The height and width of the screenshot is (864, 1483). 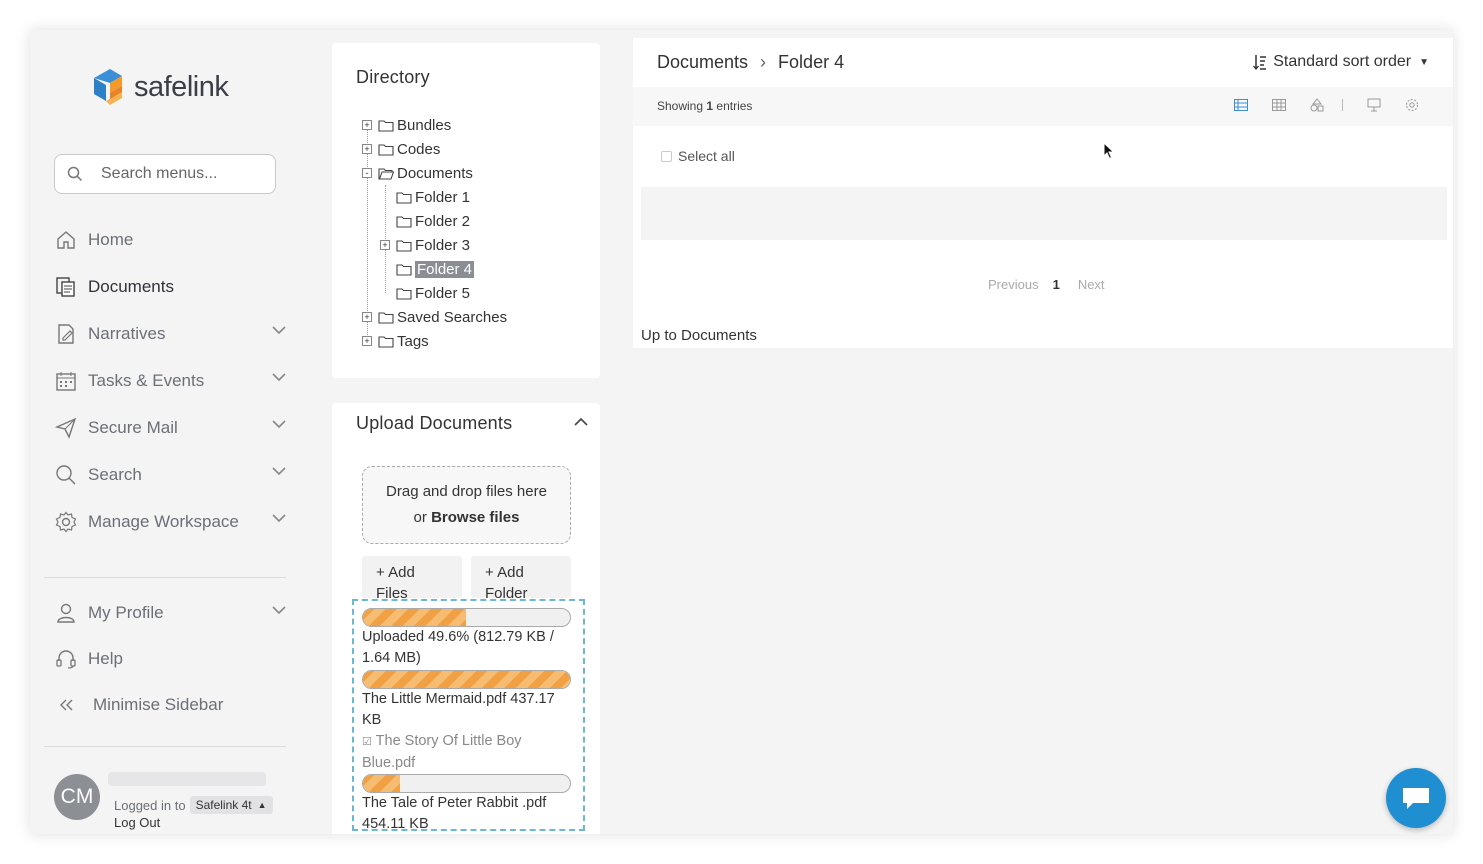 What do you see at coordinates (170, 474) in the screenshot?
I see `sidebar-item-search: Search` at bounding box center [170, 474].